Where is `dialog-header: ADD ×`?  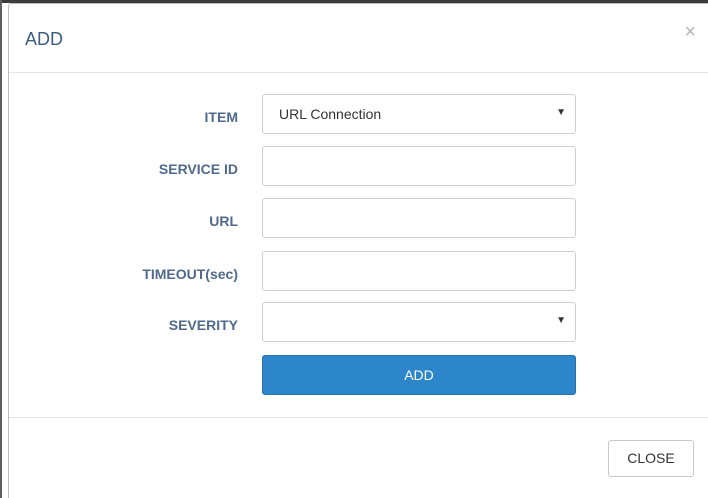
dialog-header: ADD × is located at coordinates (358, 38).